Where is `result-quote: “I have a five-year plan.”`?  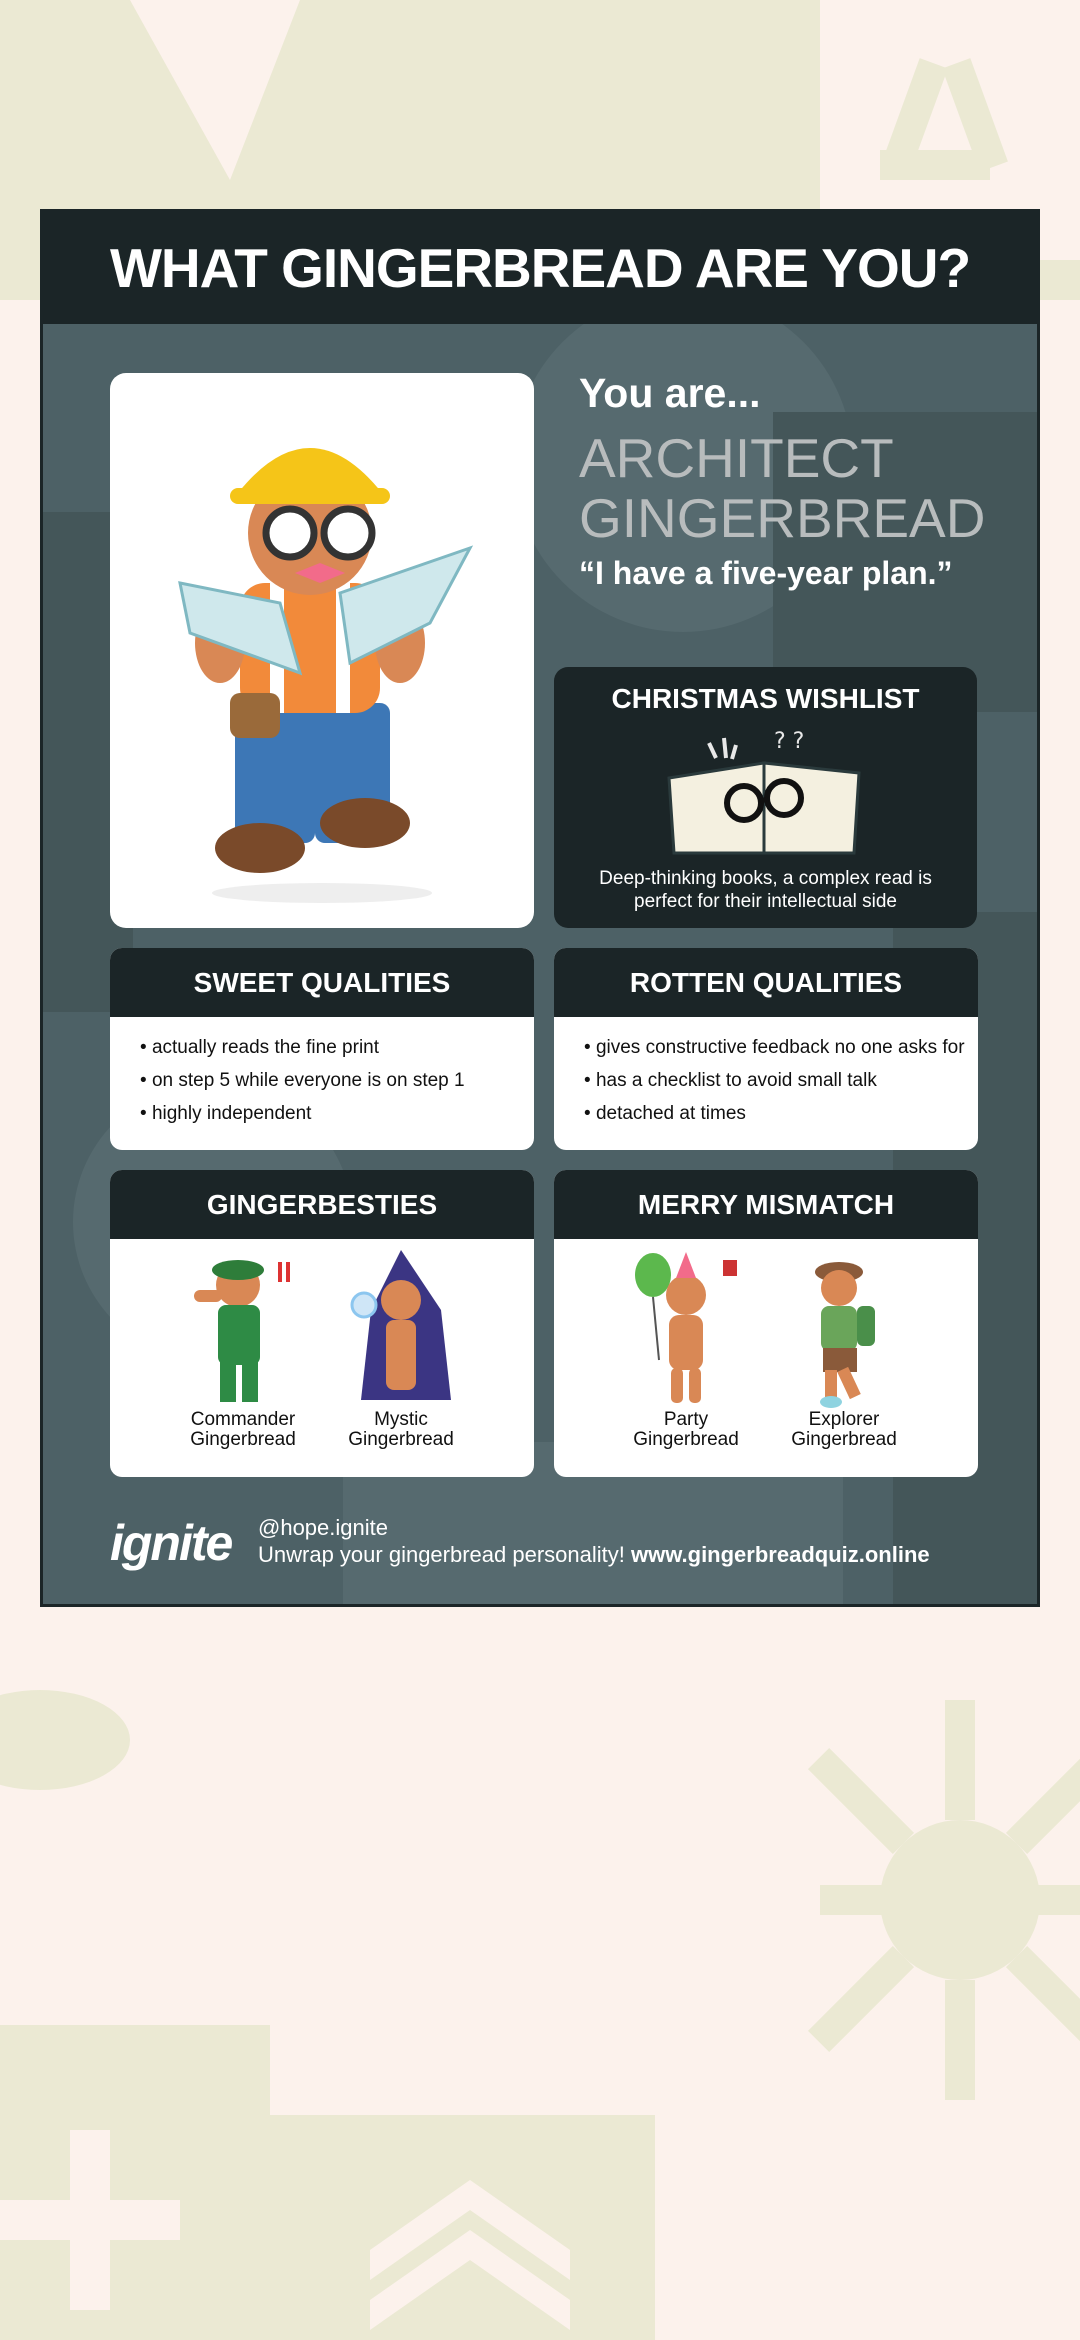
result-quote: “I have a five-year plan.” is located at coordinates (766, 573).